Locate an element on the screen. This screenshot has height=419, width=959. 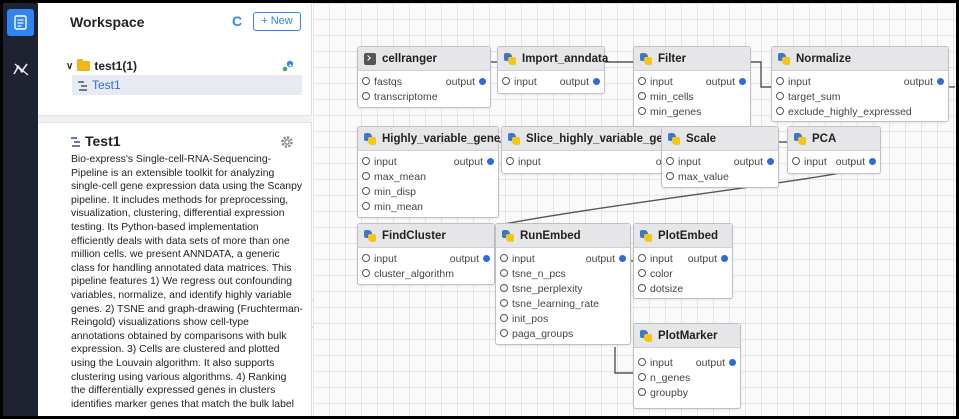
node-title: FindCluster is located at coordinates (414, 235).